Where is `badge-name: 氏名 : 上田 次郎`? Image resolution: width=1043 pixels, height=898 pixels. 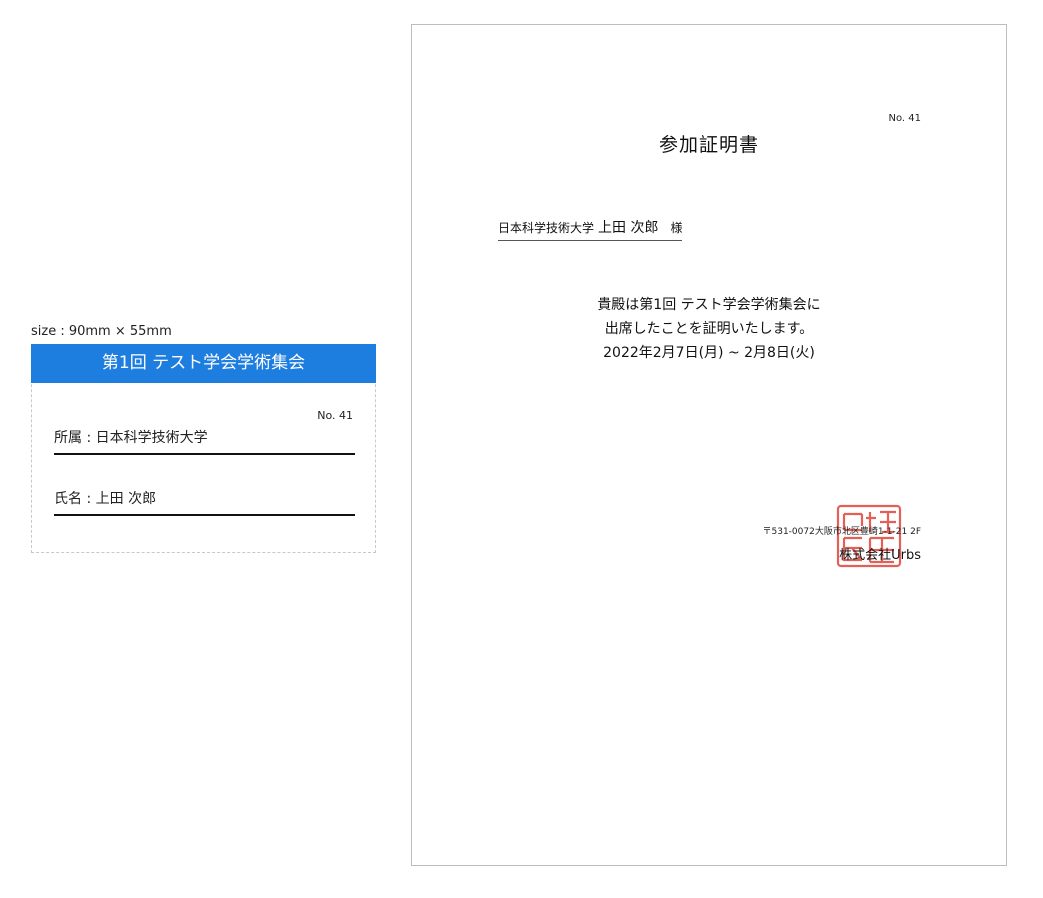 badge-name: 氏名 : 上田 次郎 is located at coordinates (204, 502).